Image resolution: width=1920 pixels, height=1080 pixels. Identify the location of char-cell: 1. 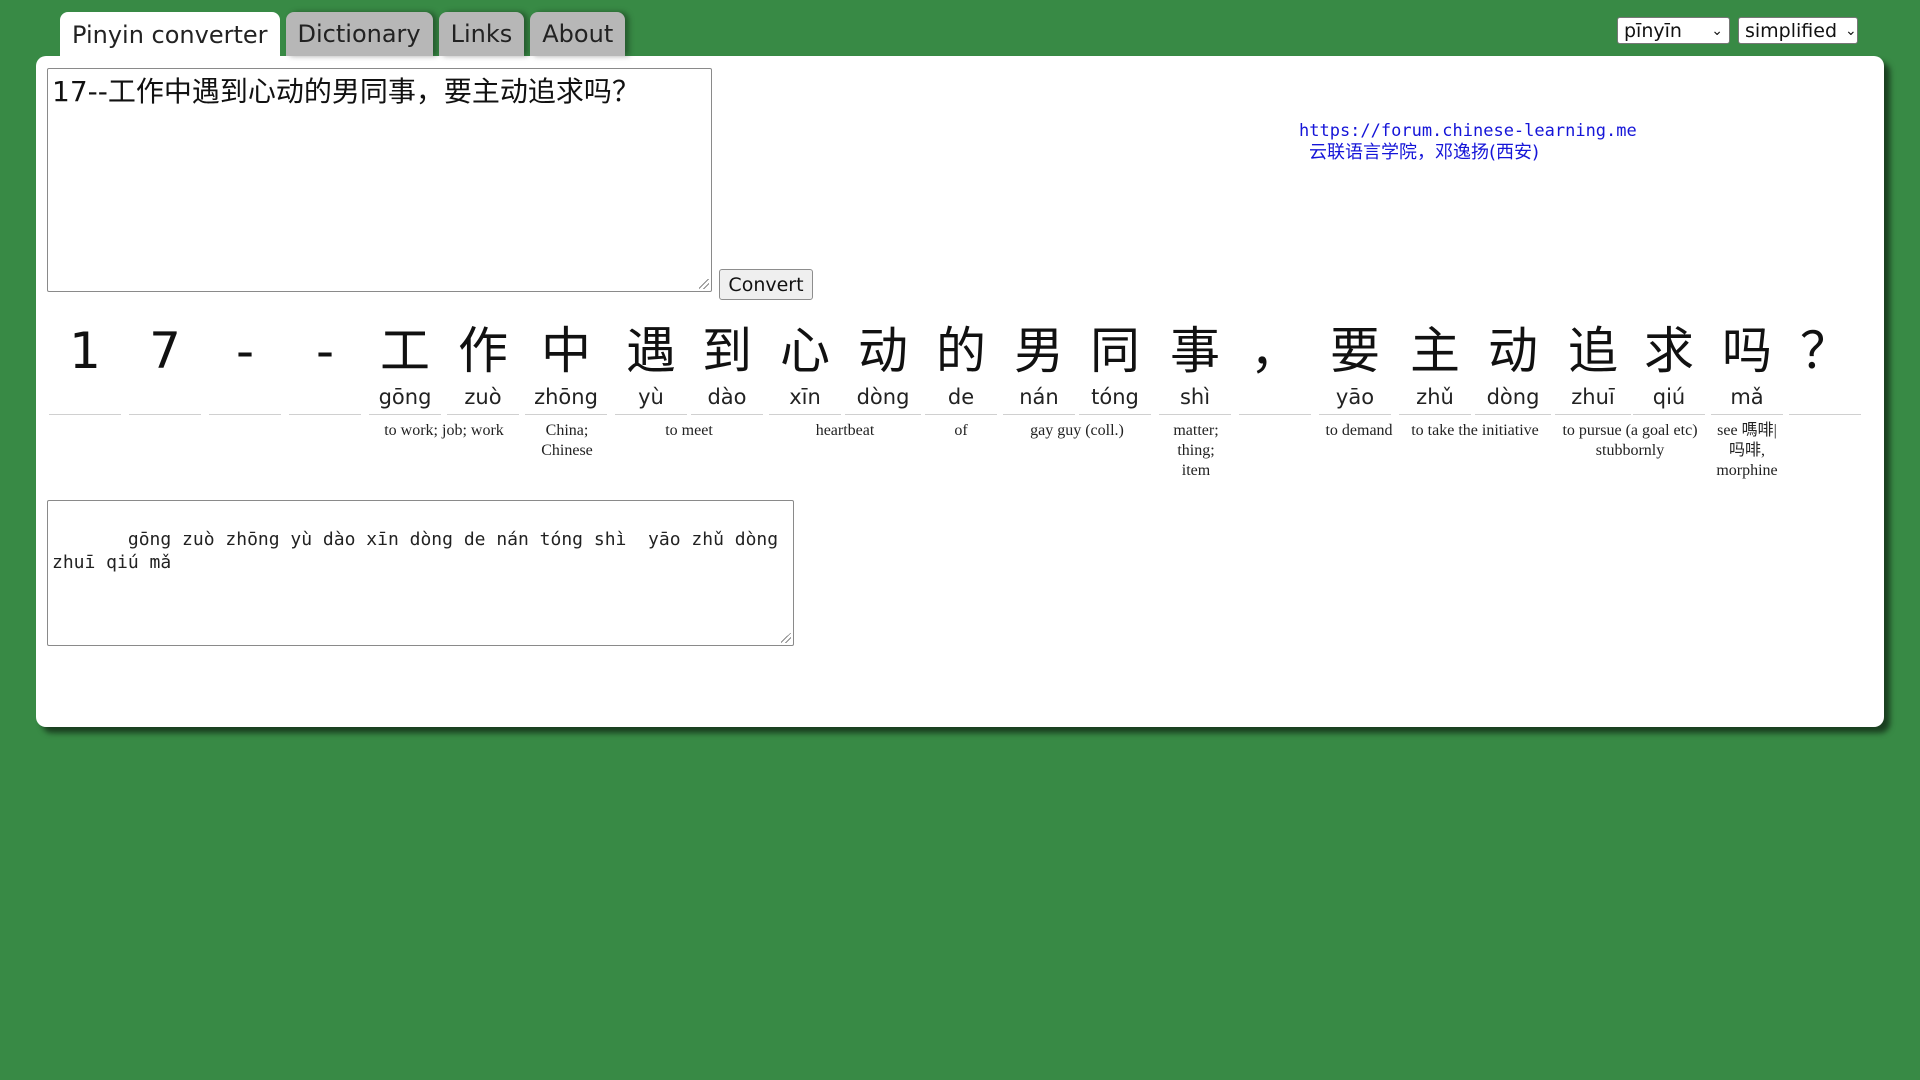
(85, 368).